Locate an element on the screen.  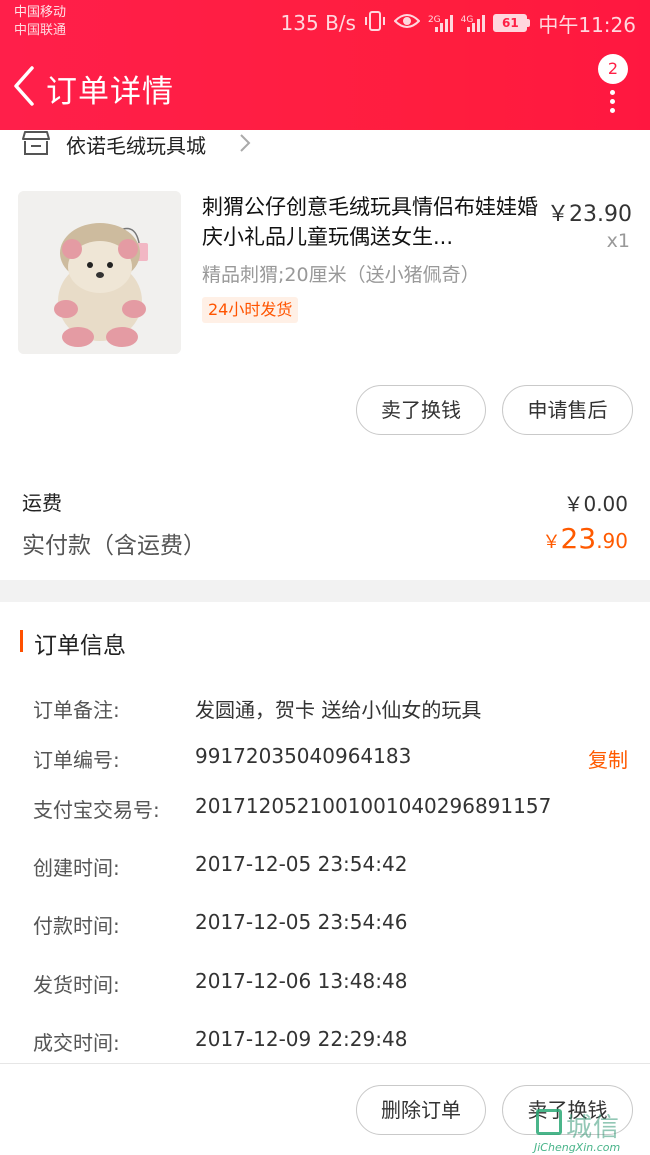
created-time-label: 创建时间: is located at coordinates (76, 868).